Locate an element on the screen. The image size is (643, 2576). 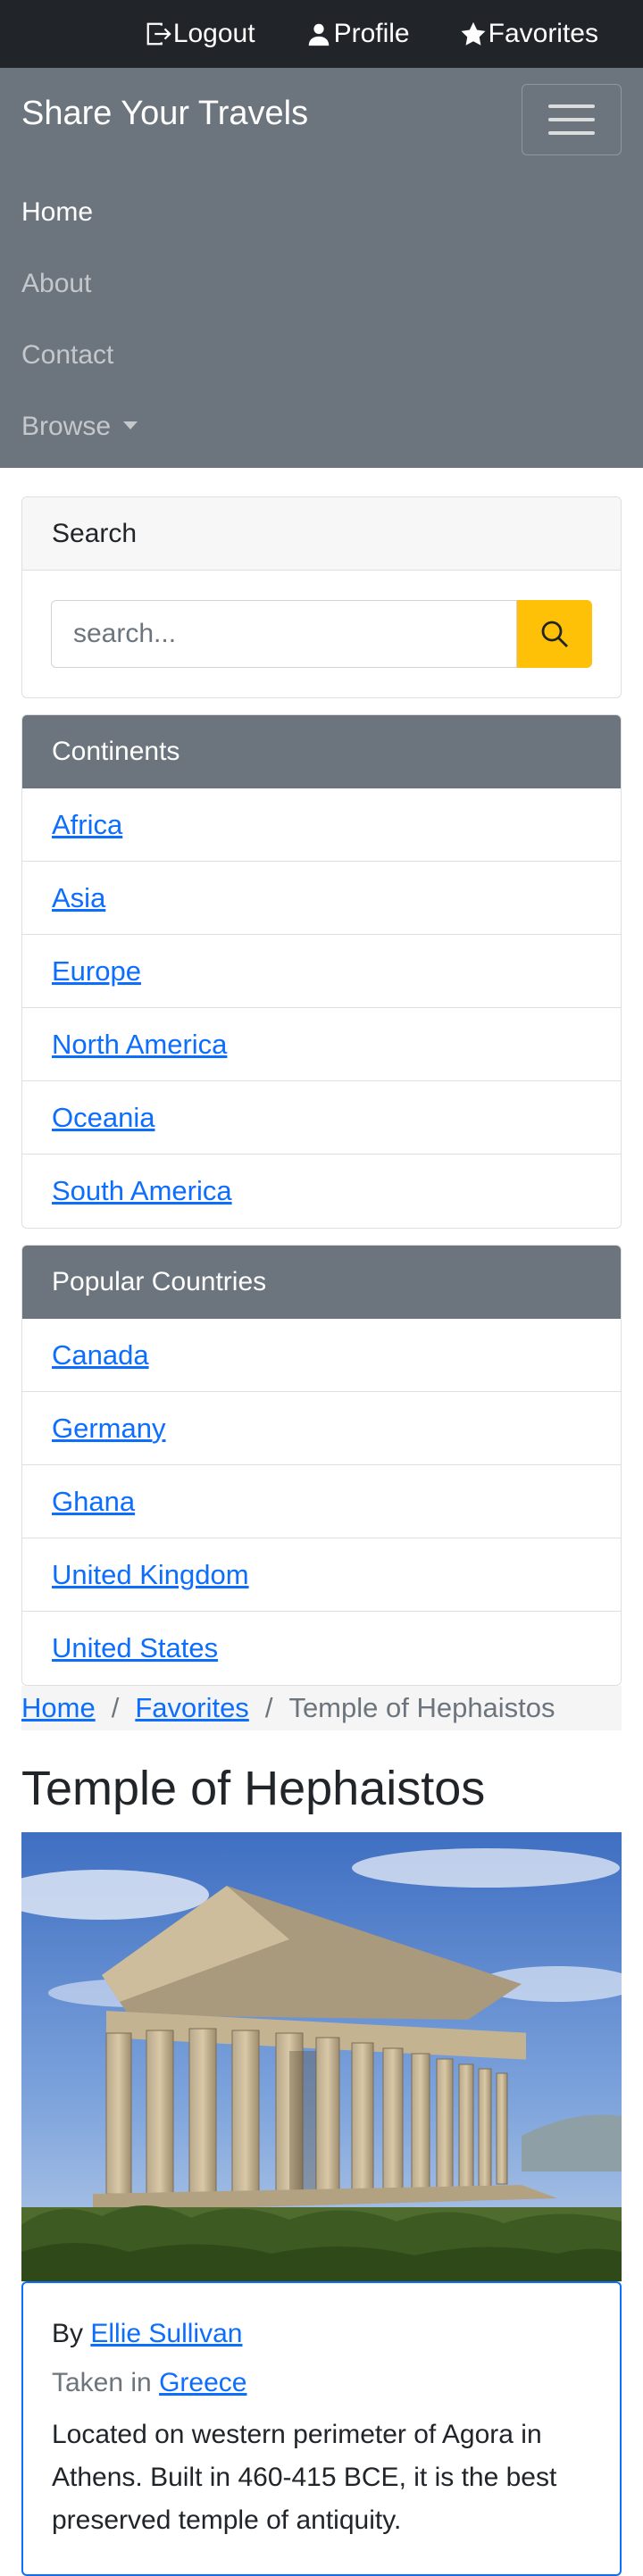
nav-item-contact: Contact is located at coordinates (80, 355).